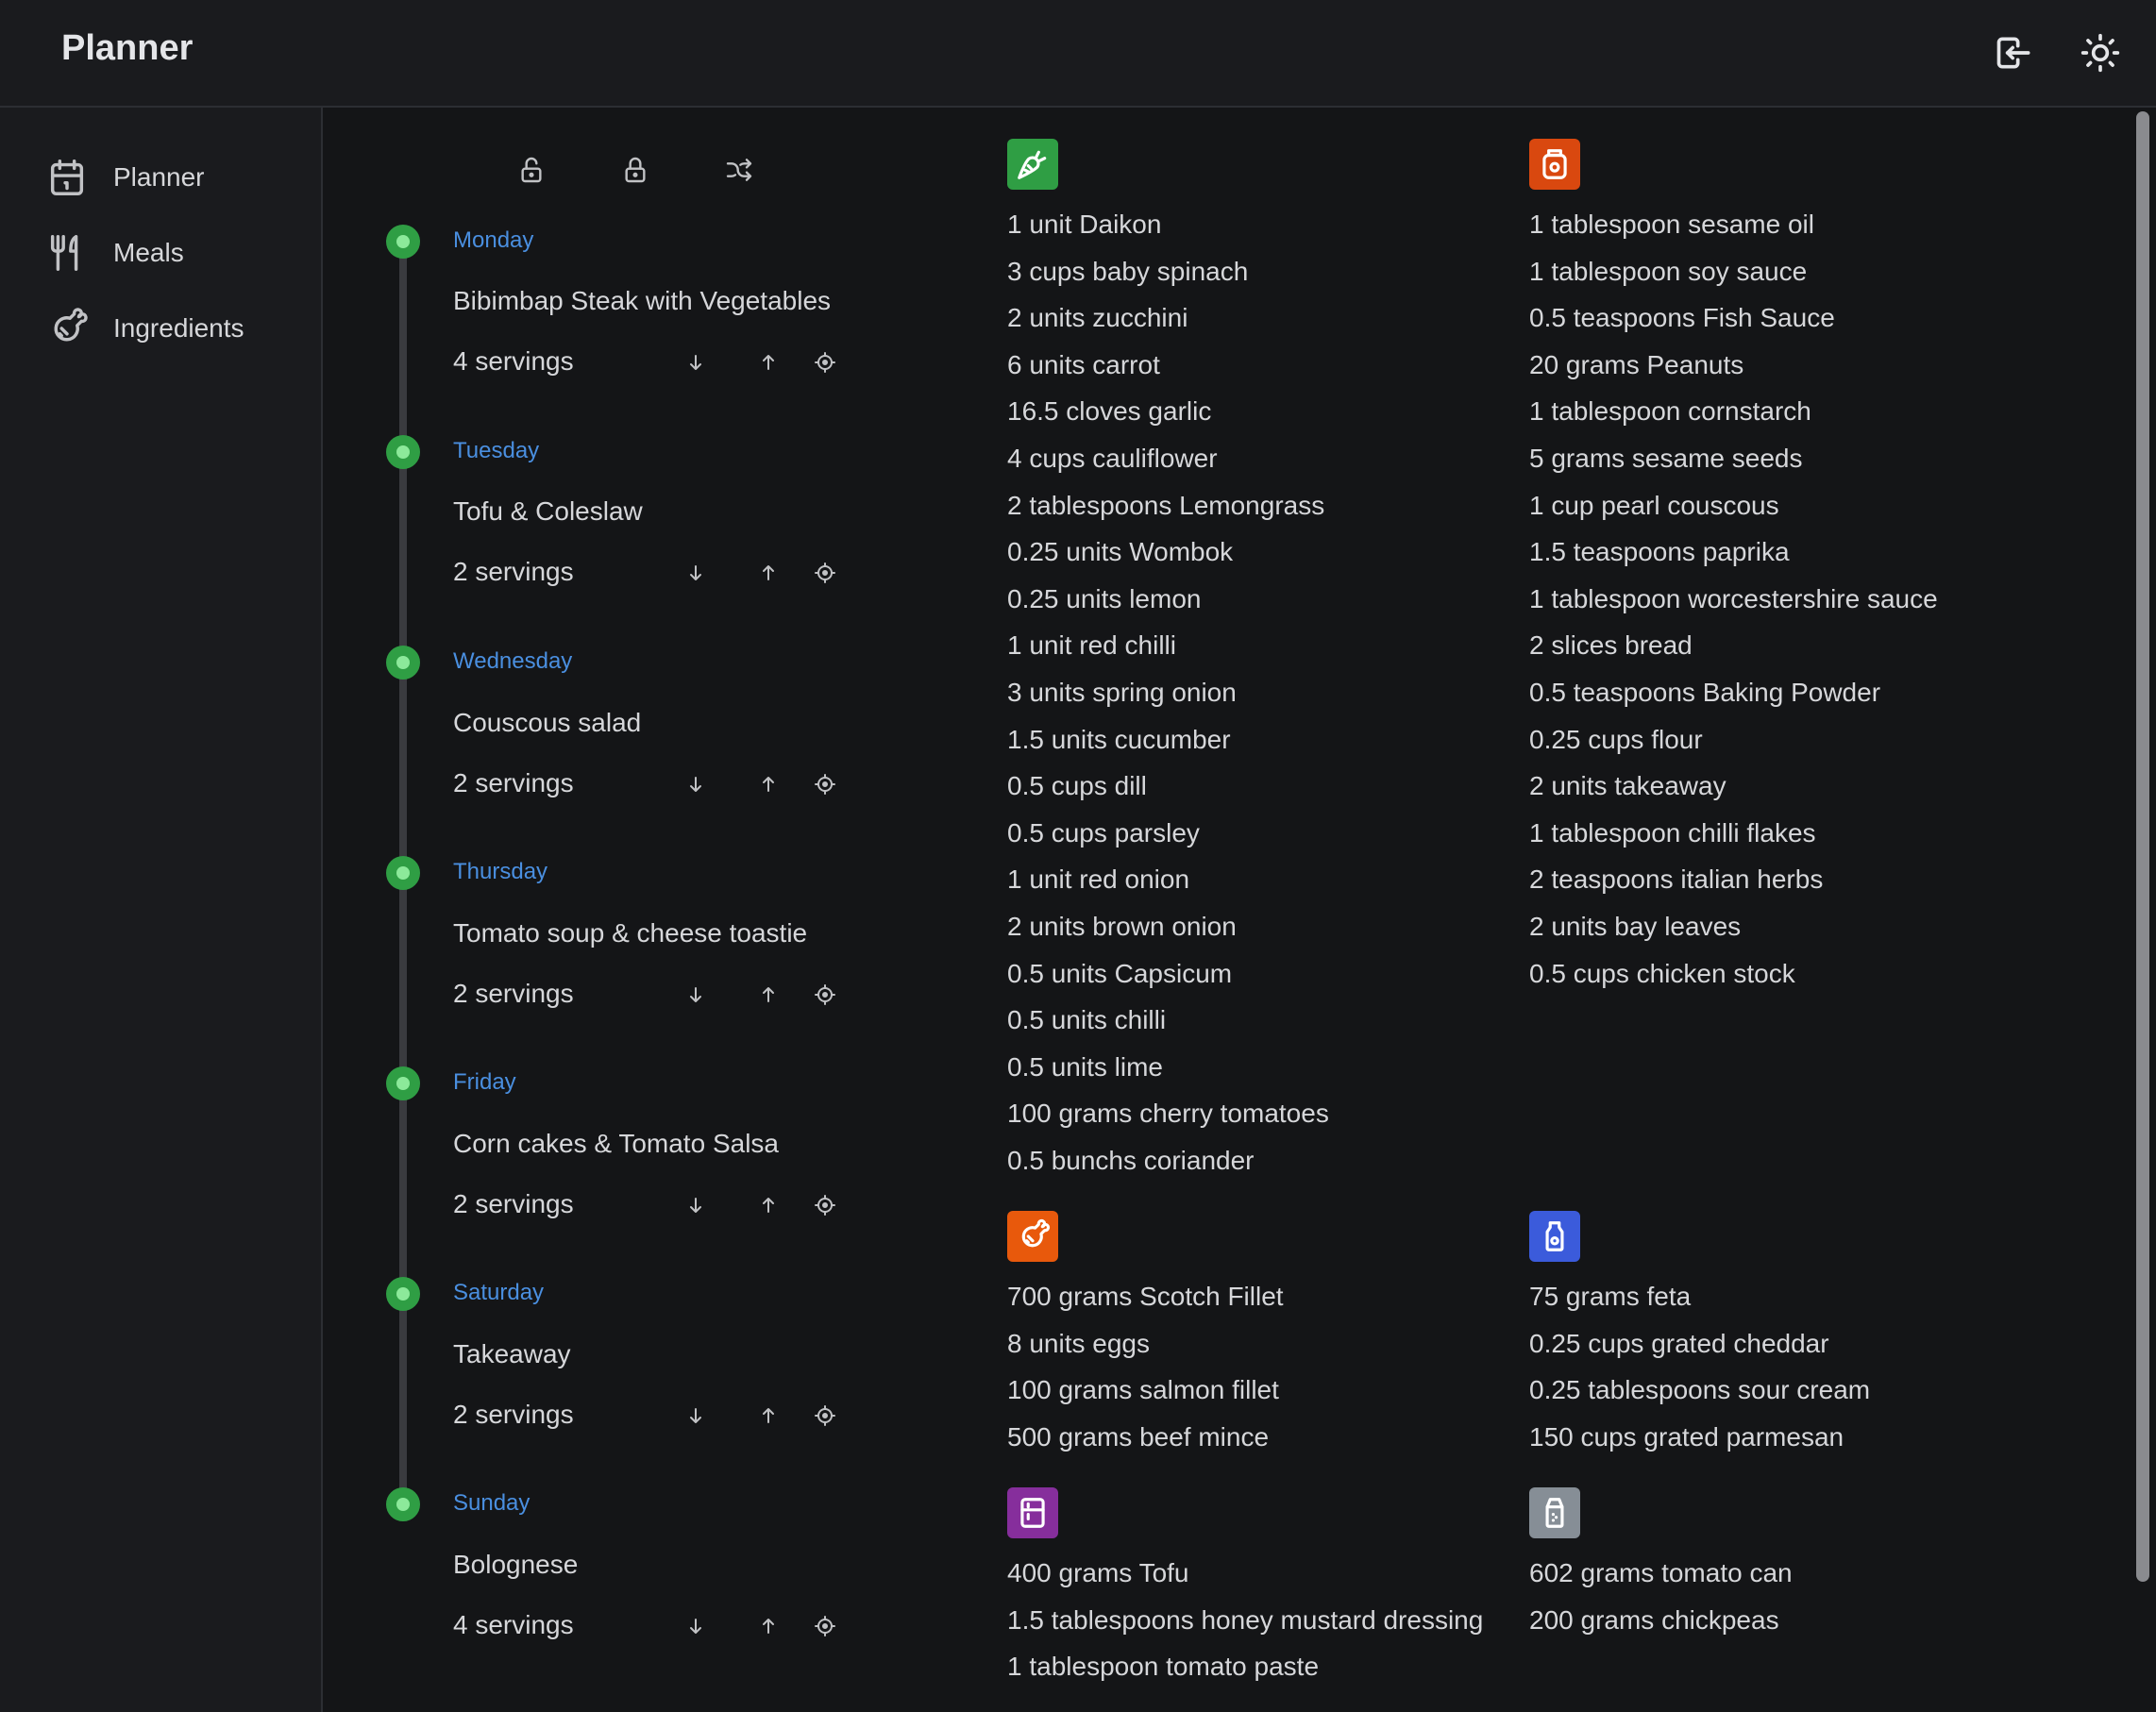 Image resolution: width=2156 pixels, height=1712 pixels. I want to click on ingredient-item: 2 tablespoons Lemongrass, so click(1166, 505).